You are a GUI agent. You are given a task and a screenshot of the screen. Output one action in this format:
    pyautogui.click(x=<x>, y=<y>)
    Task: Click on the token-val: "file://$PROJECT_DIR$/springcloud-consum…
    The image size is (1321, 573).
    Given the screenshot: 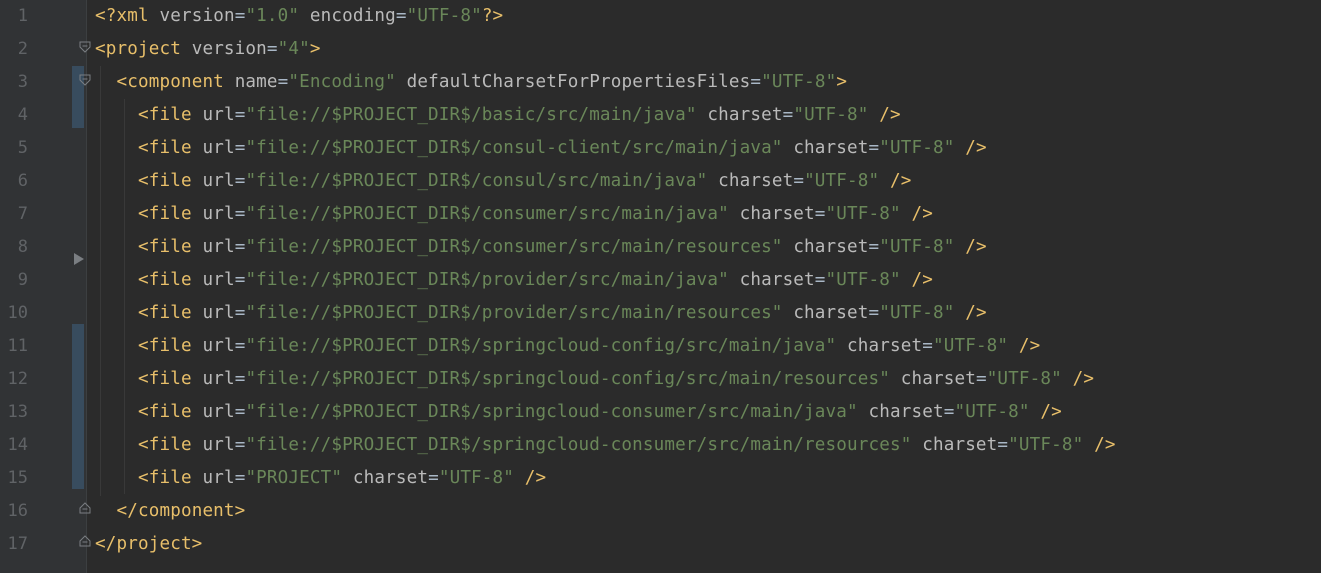 What is the action you would take?
    pyautogui.click(x=551, y=412)
    